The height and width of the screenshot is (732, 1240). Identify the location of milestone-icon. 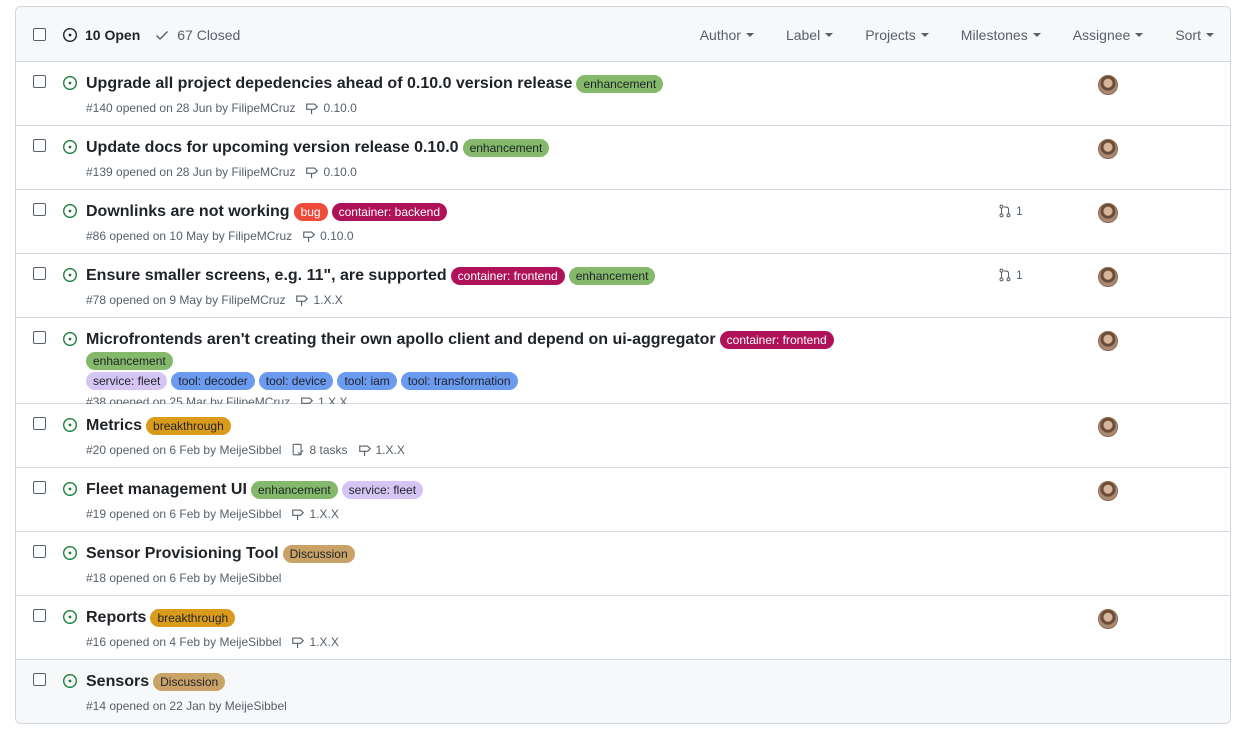
(364, 451).